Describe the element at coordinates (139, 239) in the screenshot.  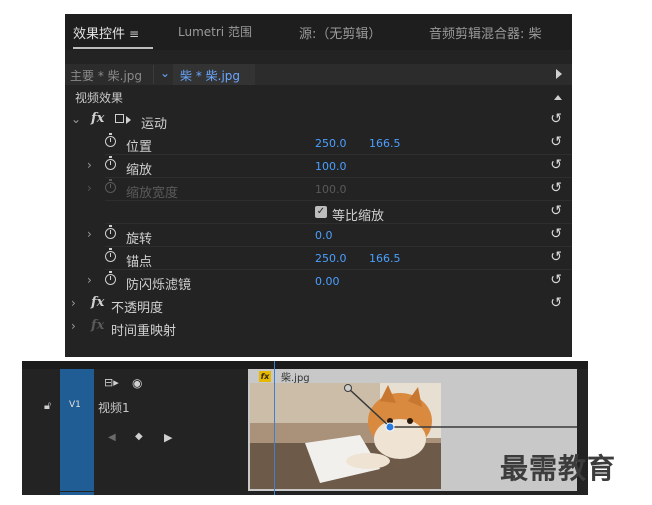
I see `rotation-label: 旋转` at that location.